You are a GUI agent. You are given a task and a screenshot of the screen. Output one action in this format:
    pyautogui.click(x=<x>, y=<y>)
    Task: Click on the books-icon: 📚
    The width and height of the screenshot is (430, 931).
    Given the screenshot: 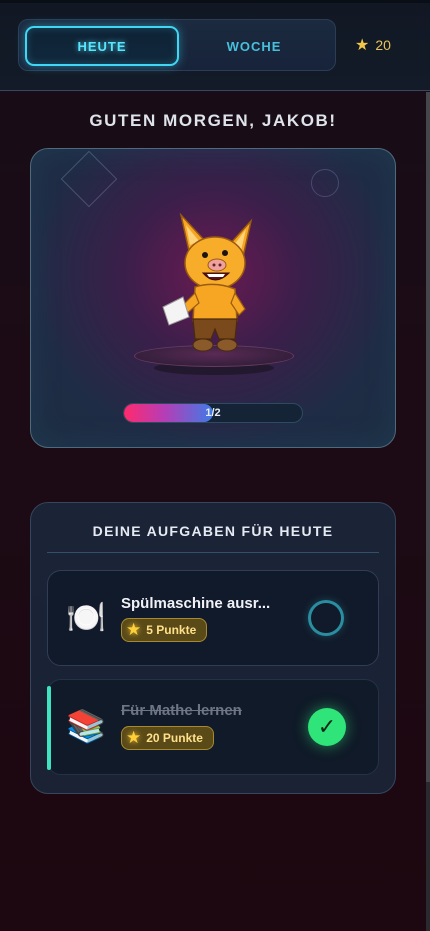 What is the action you would take?
    pyautogui.click(x=86, y=726)
    